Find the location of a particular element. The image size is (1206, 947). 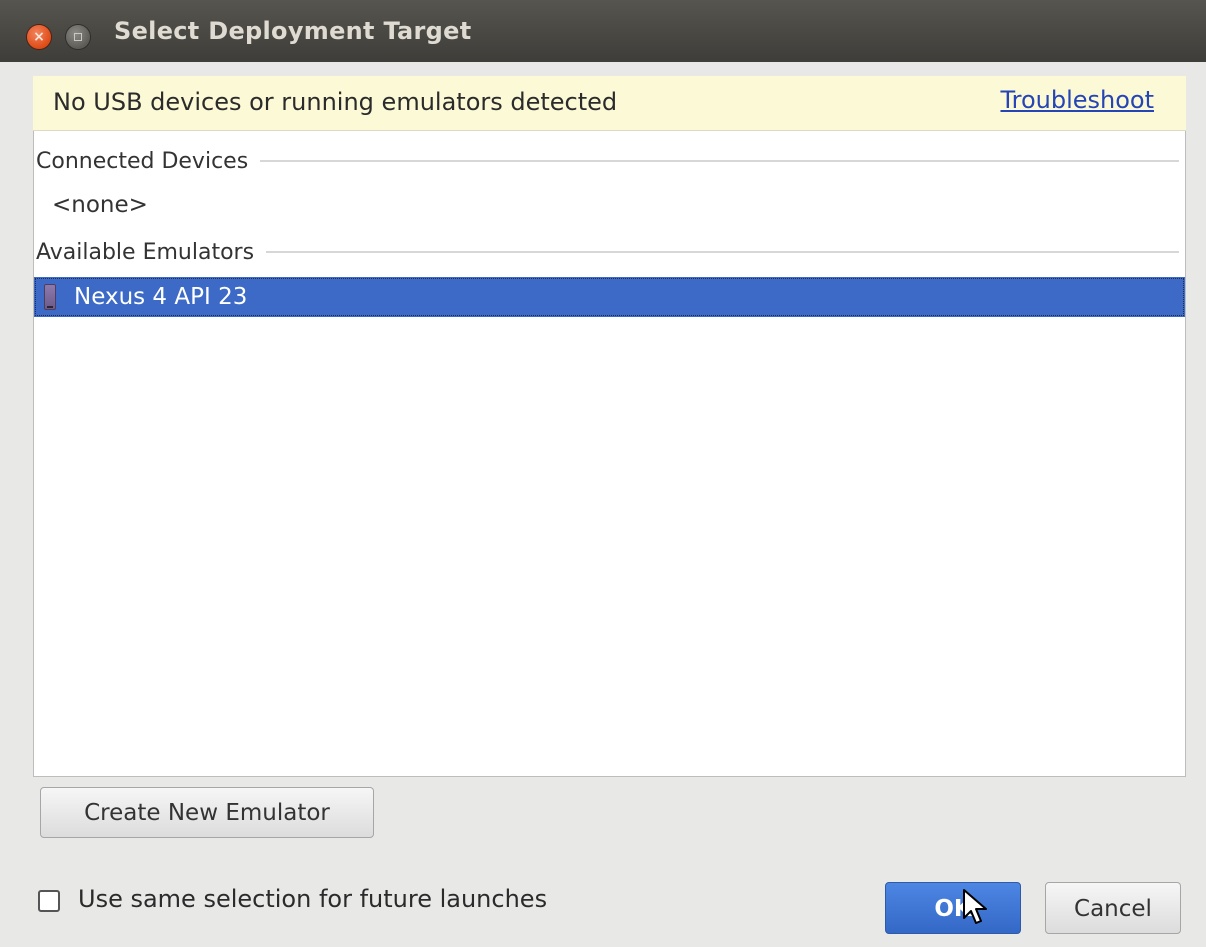

maximize-icon is located at coordinates (78, 37).